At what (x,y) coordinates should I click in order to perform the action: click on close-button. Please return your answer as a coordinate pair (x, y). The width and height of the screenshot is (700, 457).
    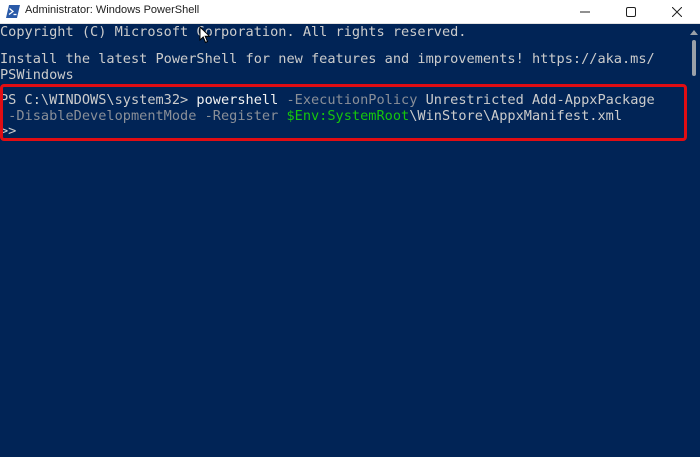
    Looking at the image, I should click on (677, 11).